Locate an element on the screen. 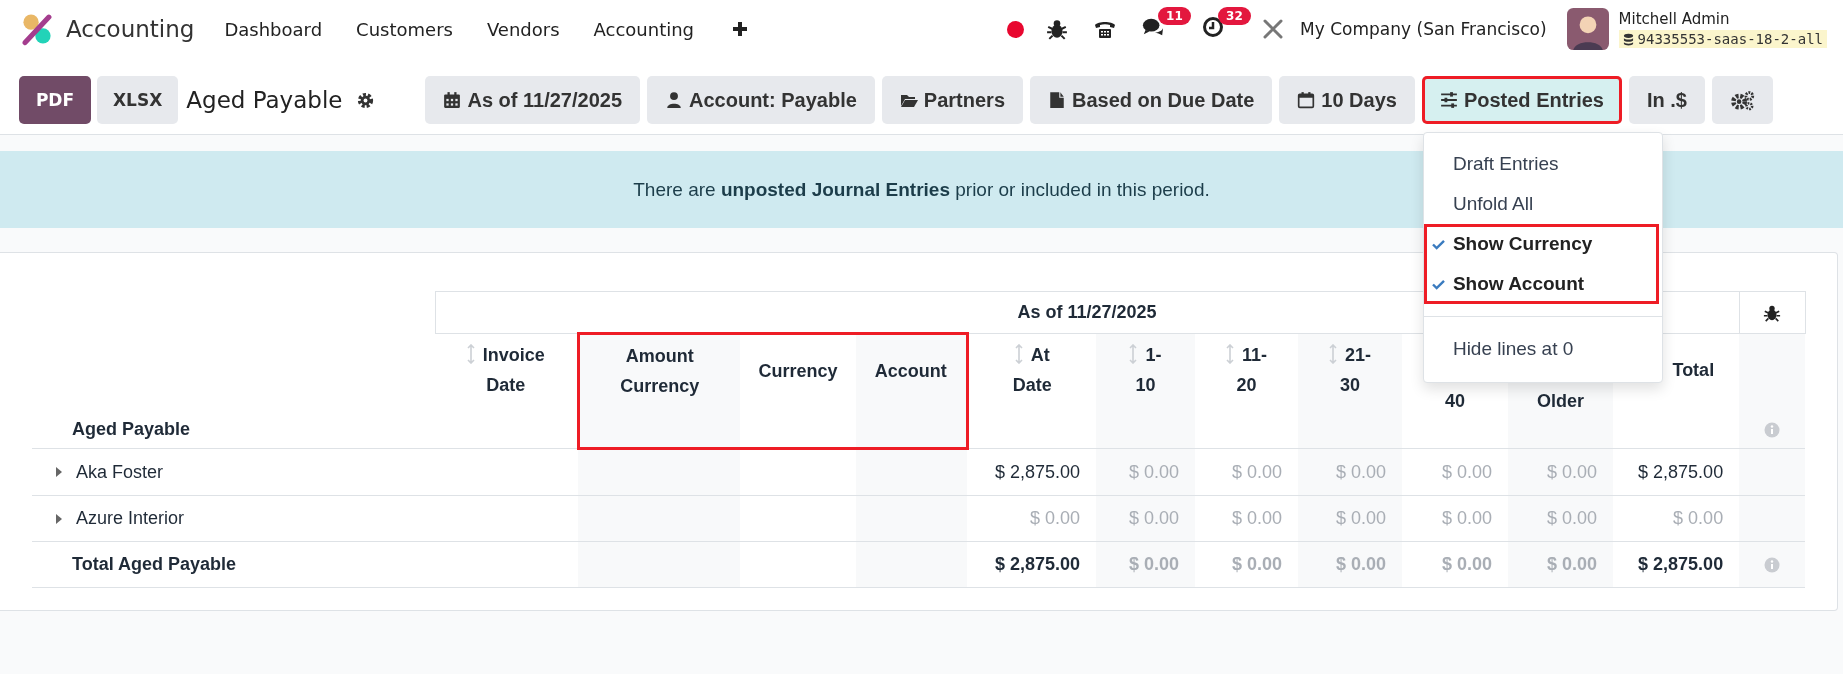 The image size is (1843, 674). menu-item: Vendors is located at coordinates (523, 29).